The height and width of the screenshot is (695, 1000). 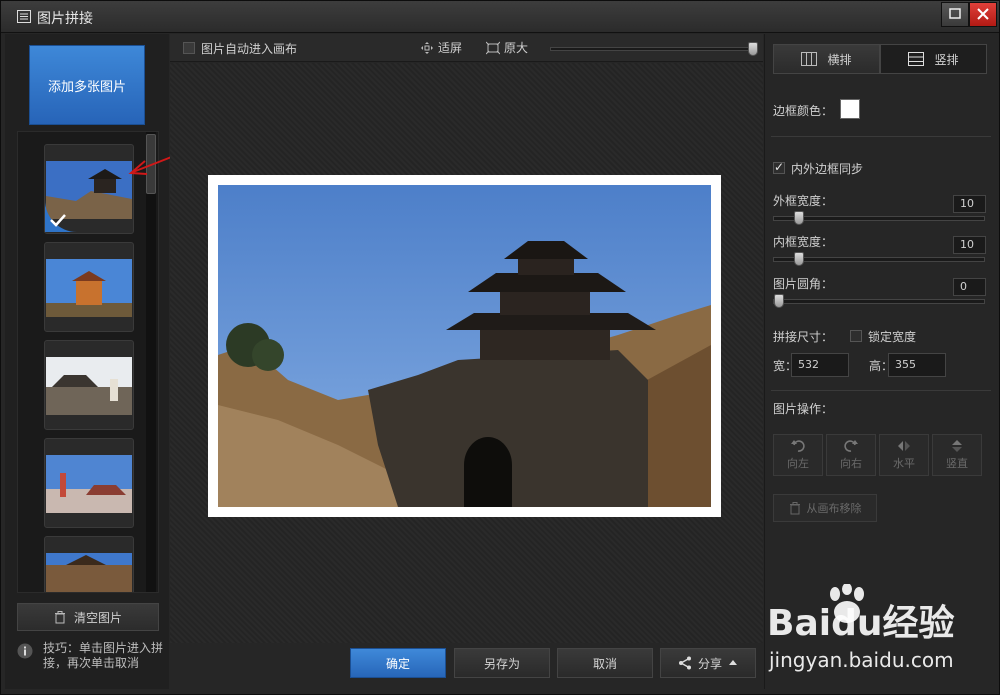 What do you see at coordinates (803, 409) in the screenshot?
I see `image-ops-label: 图片操作：` at bounding box center [803, 409].